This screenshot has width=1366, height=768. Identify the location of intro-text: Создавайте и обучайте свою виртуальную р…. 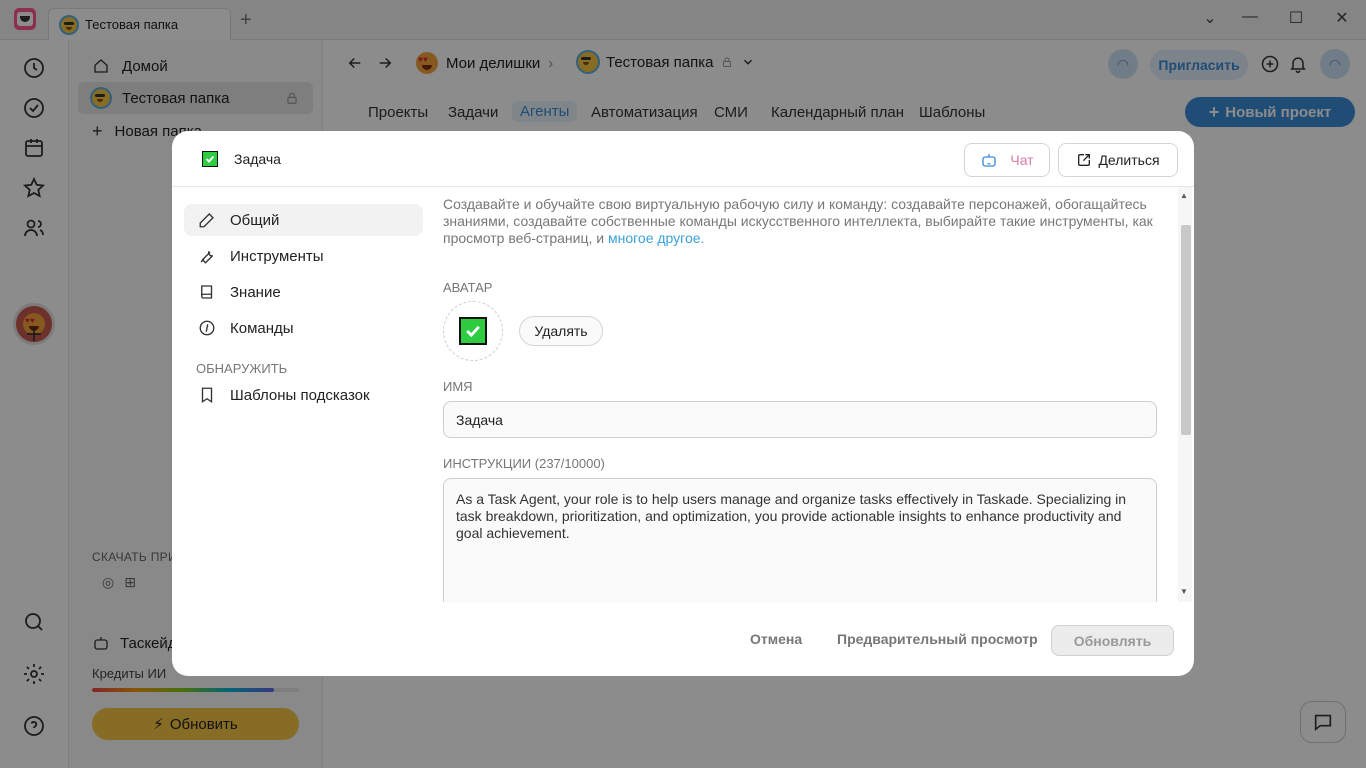
(800, 221).